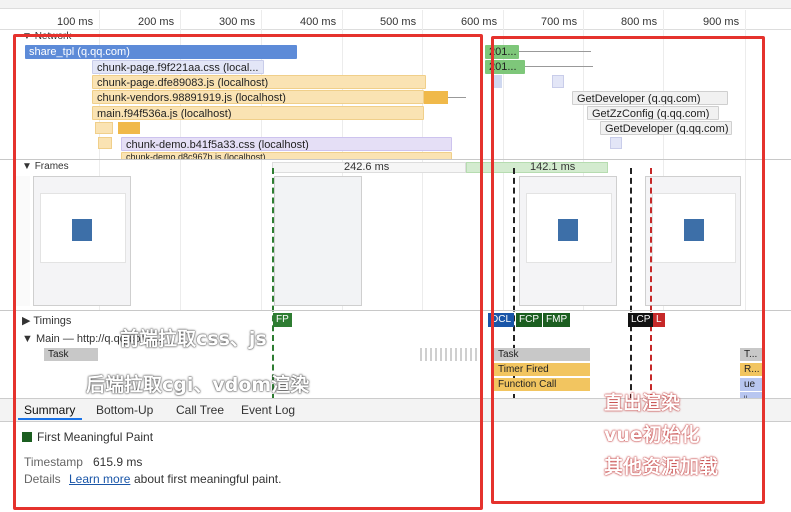  Describe the element at coordinates (193, 339) in the screenshot. I see `annotation-left-line1: 前端拉取css、js` at that location.